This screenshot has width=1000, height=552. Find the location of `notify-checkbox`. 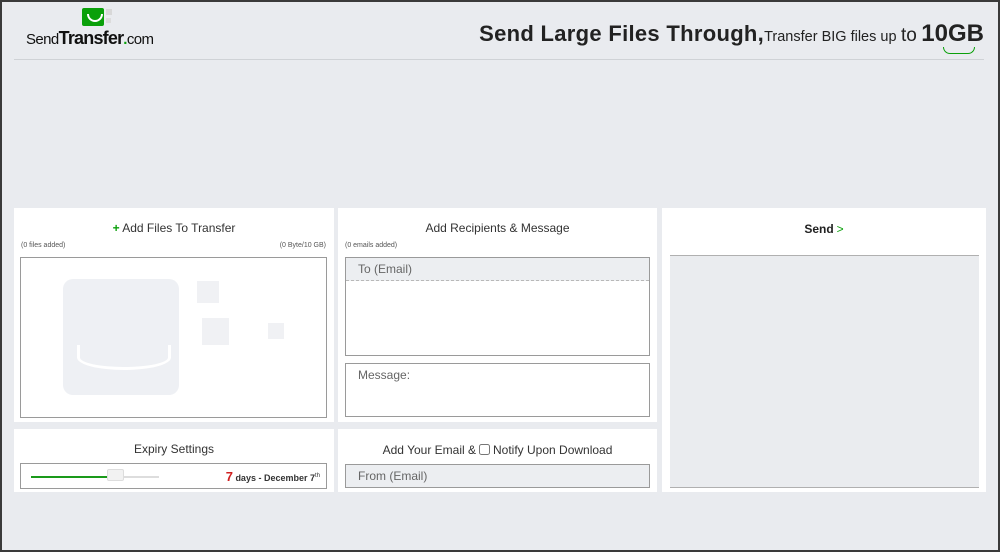

notify-checkbox is located at coordinates (484, 449).